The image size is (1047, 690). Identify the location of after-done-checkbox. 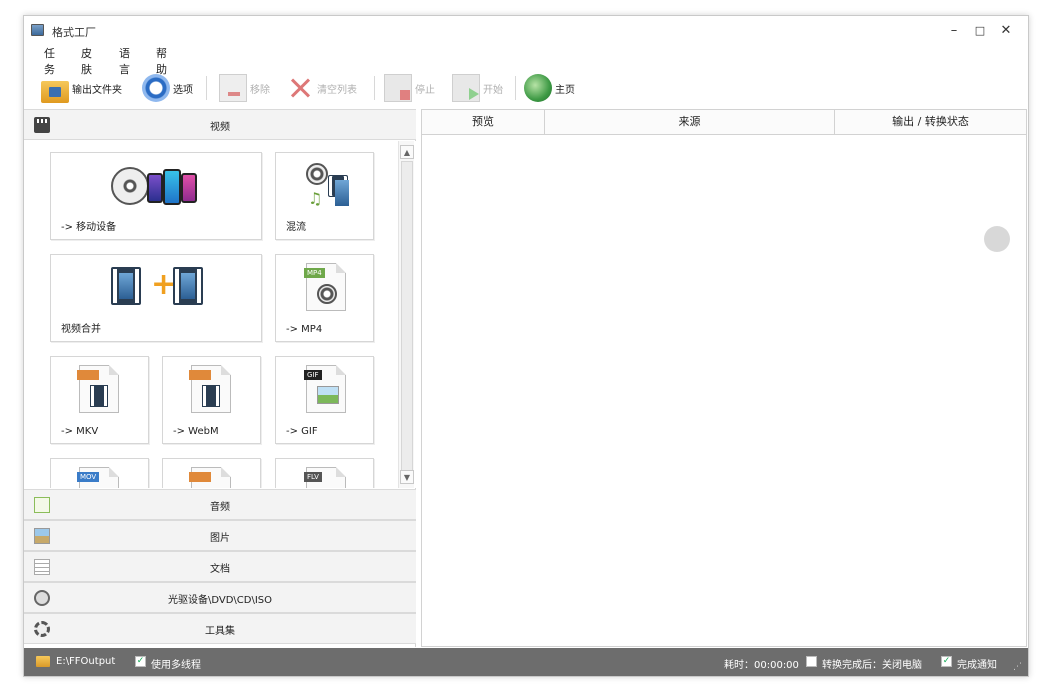
(811, 661).